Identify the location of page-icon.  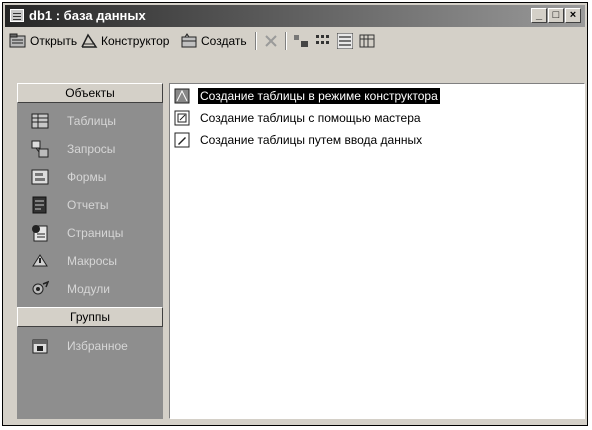
(40, 233).